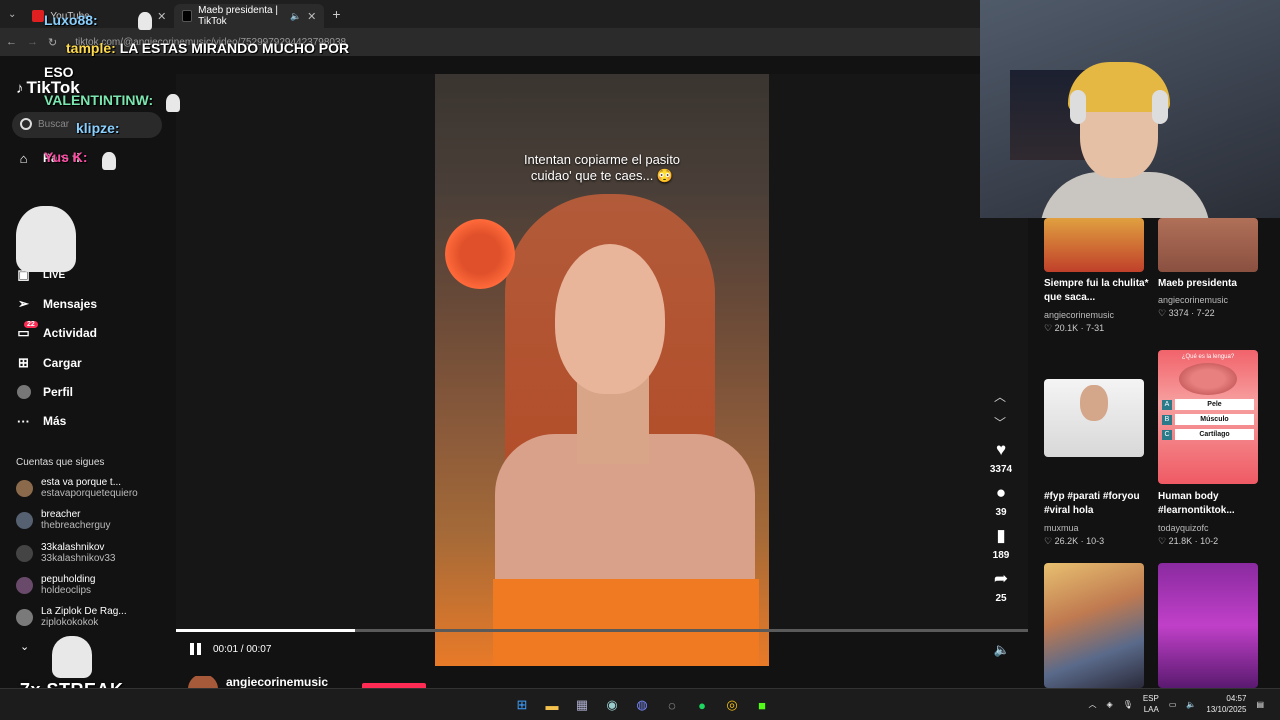  I want to click on forward-icon: →, so click(32, 42).